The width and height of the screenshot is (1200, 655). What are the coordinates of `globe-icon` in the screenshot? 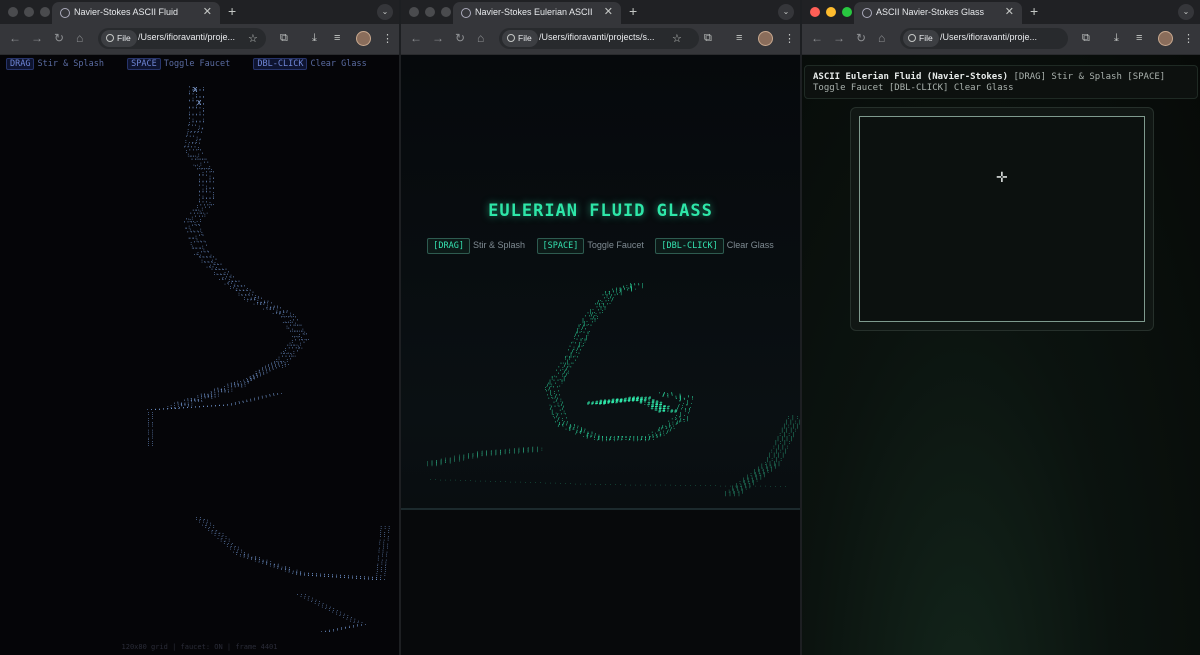 It's located at (65, 13).